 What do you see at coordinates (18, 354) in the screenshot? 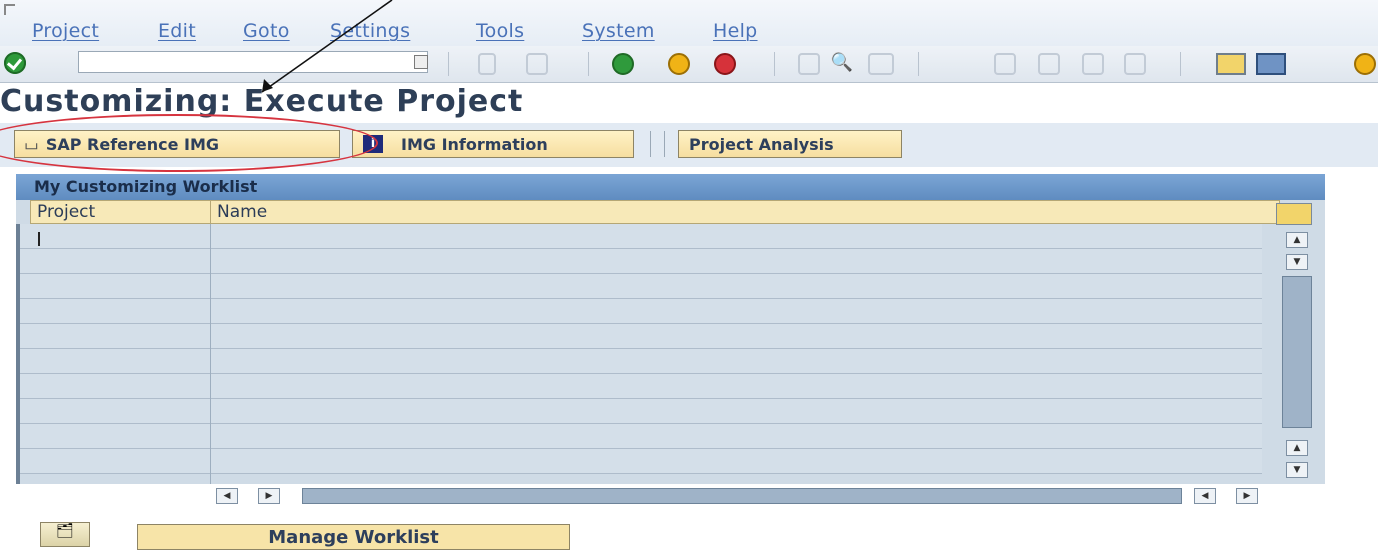
I see `row-selector-column` at bounding box center [18, 354].